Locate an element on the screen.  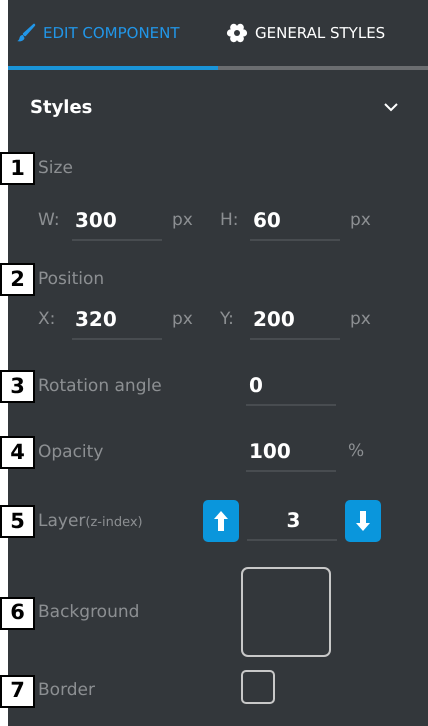
input-field: 100 is located at coordinates (291, 452).